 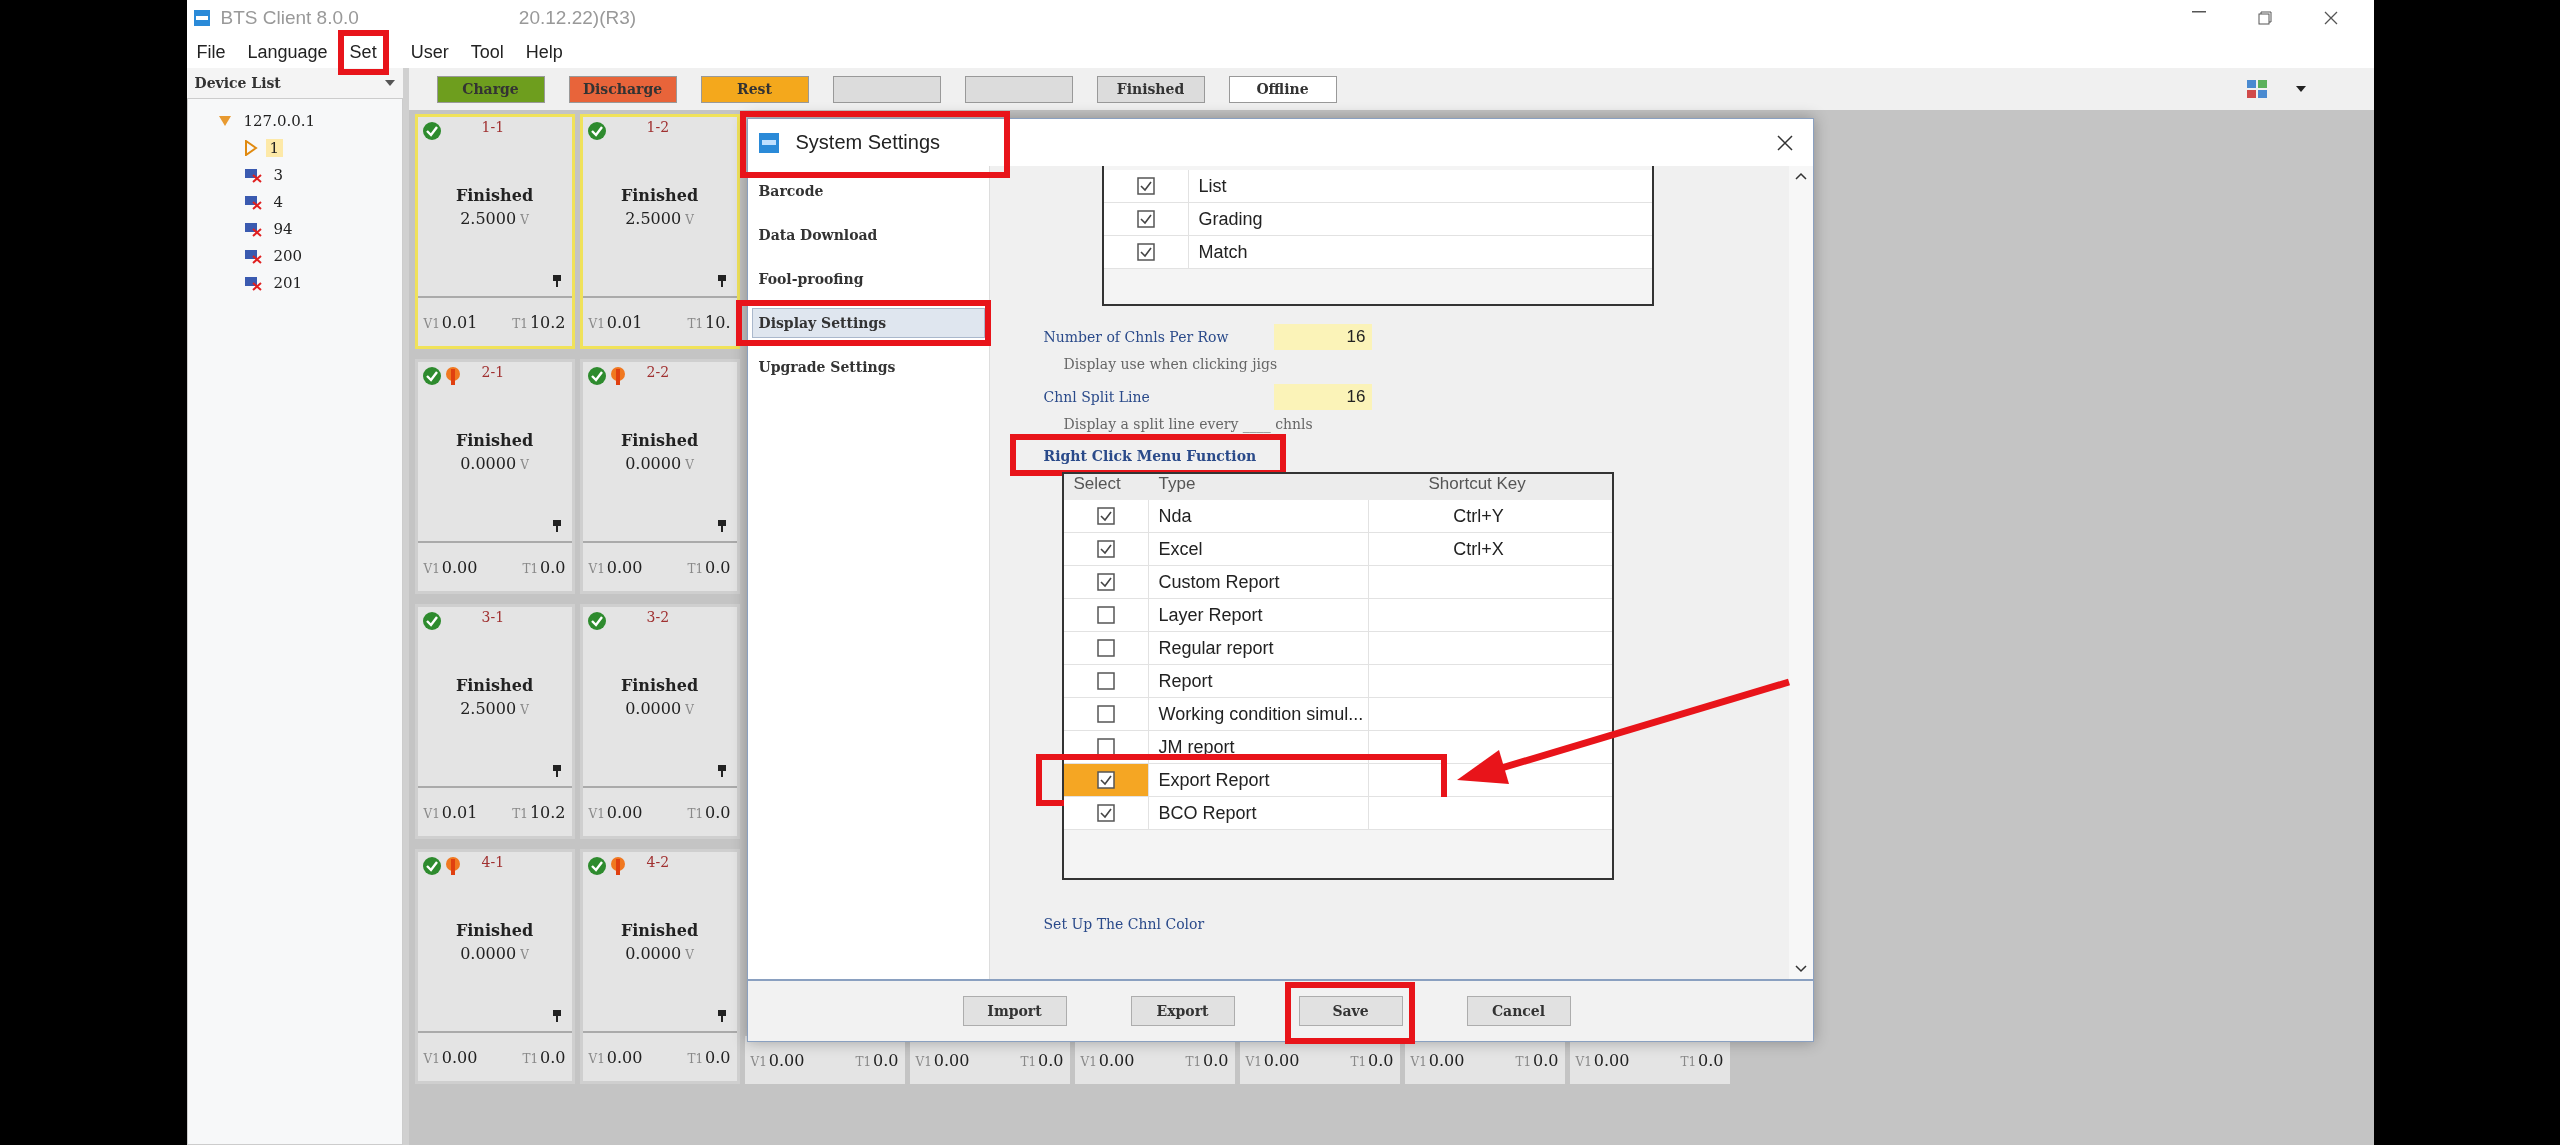 What do you see at coordinates (283, 228) in the screenshot?
I see `tree-item: 94` at bounding box center [283, 228].